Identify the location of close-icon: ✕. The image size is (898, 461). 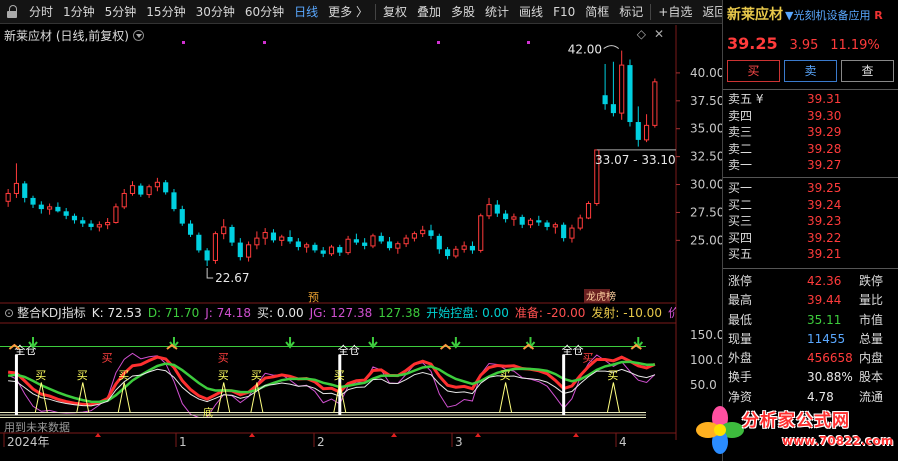
(659, 34).